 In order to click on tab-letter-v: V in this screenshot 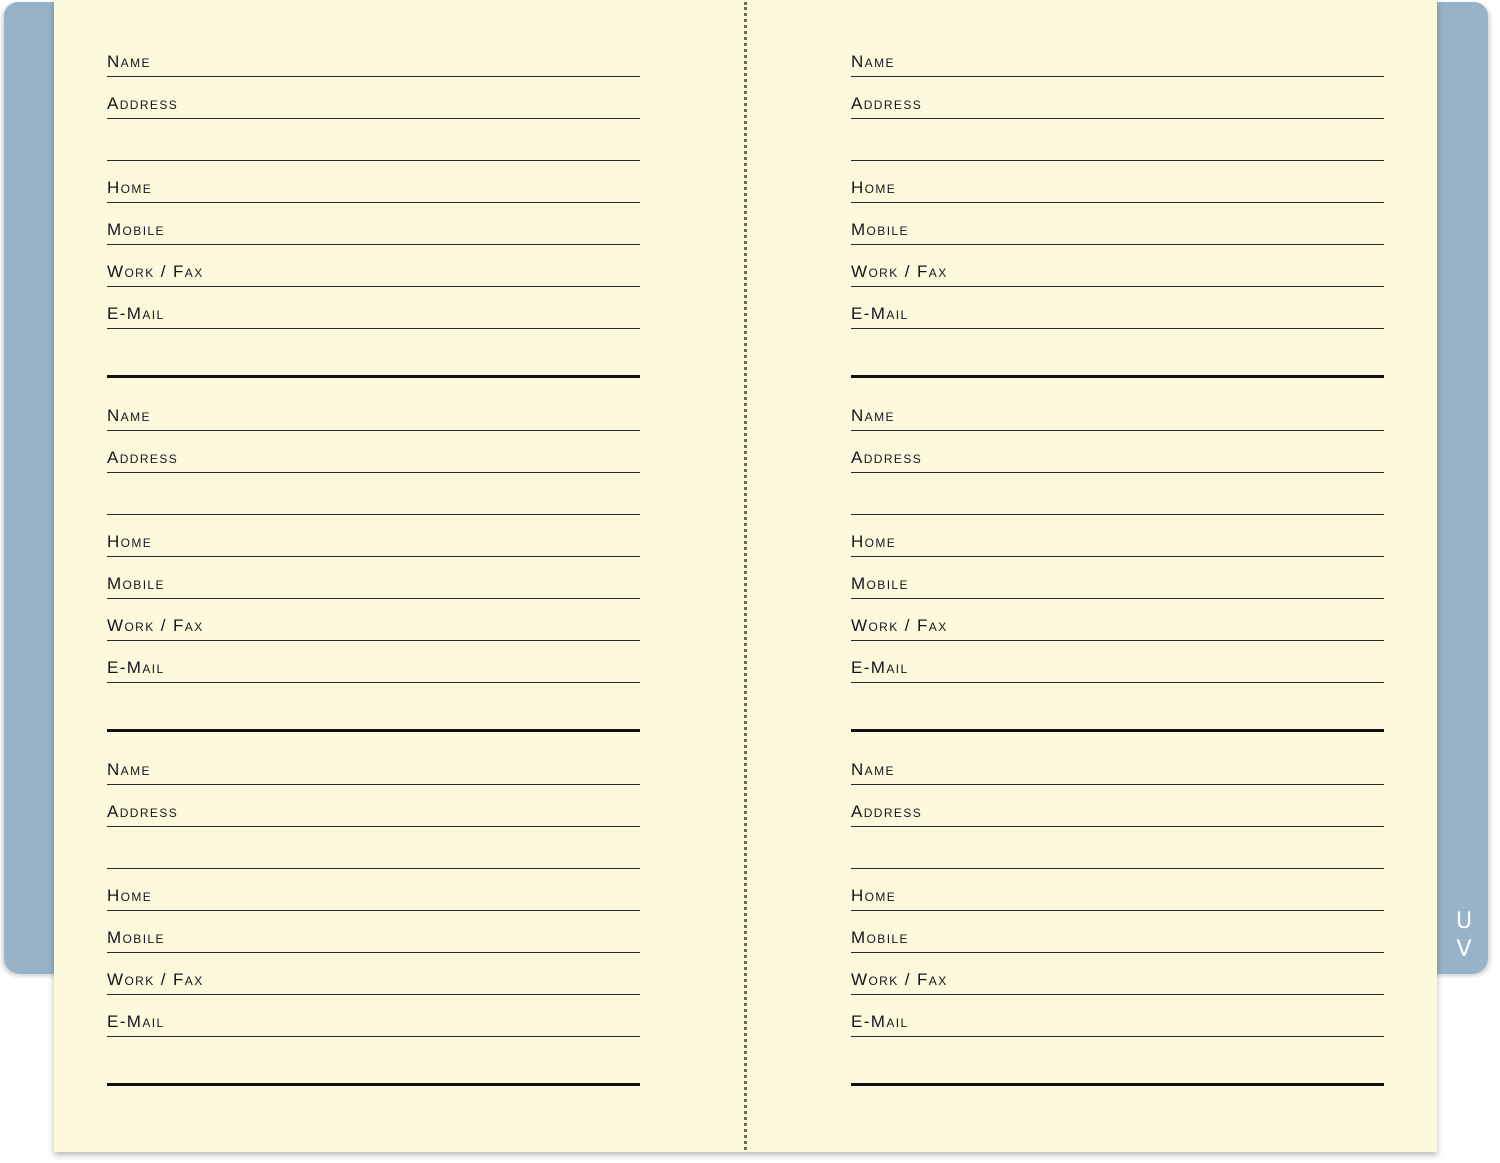, I will do `click(1464, 949)`.